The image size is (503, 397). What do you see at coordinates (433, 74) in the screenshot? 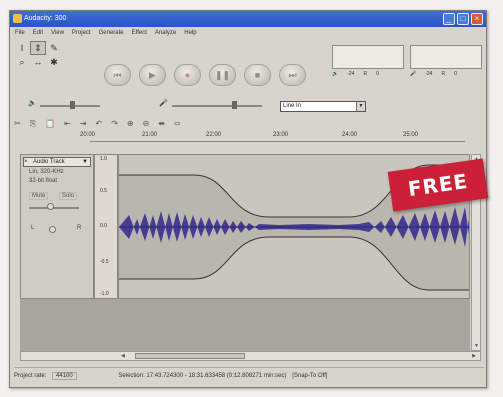
I see `input-meter-labels: 🎤 -24 R 0` at bounding box center [433, 74].